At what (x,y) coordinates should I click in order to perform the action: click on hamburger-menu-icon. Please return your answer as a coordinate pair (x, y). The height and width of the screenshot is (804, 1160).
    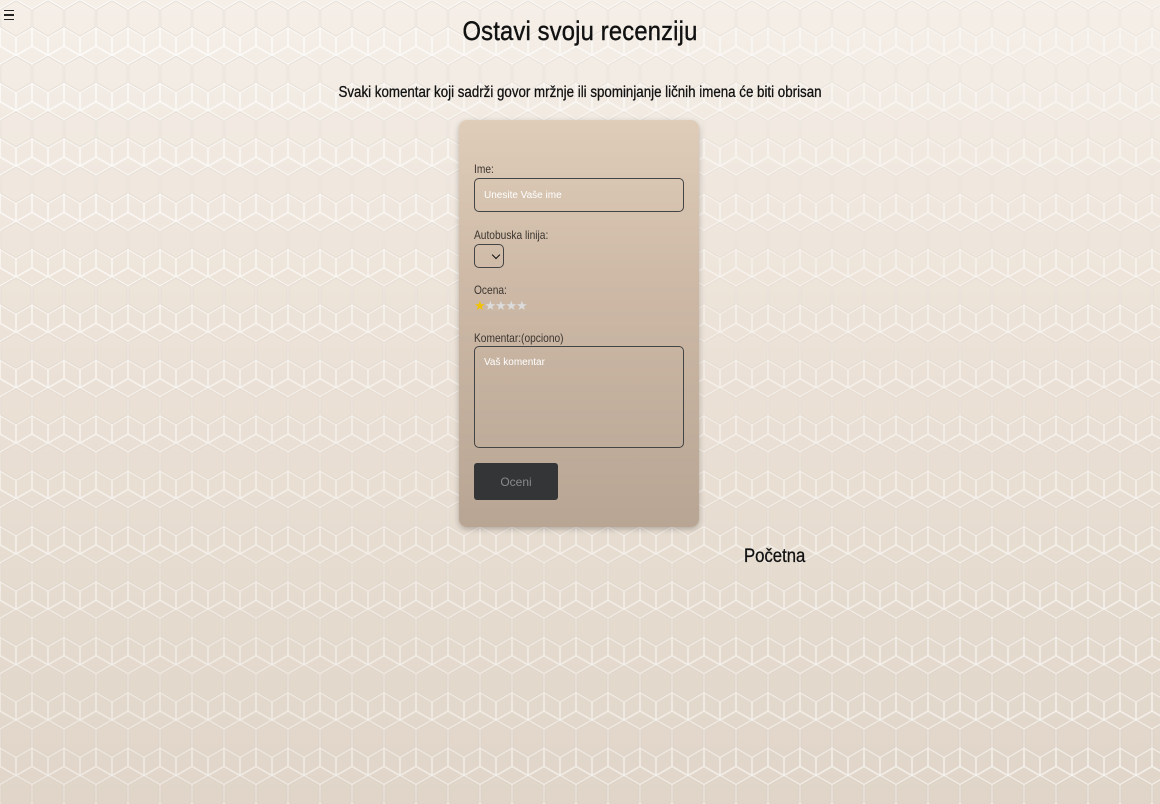
    Looking at the image, I should click on (11, 15).